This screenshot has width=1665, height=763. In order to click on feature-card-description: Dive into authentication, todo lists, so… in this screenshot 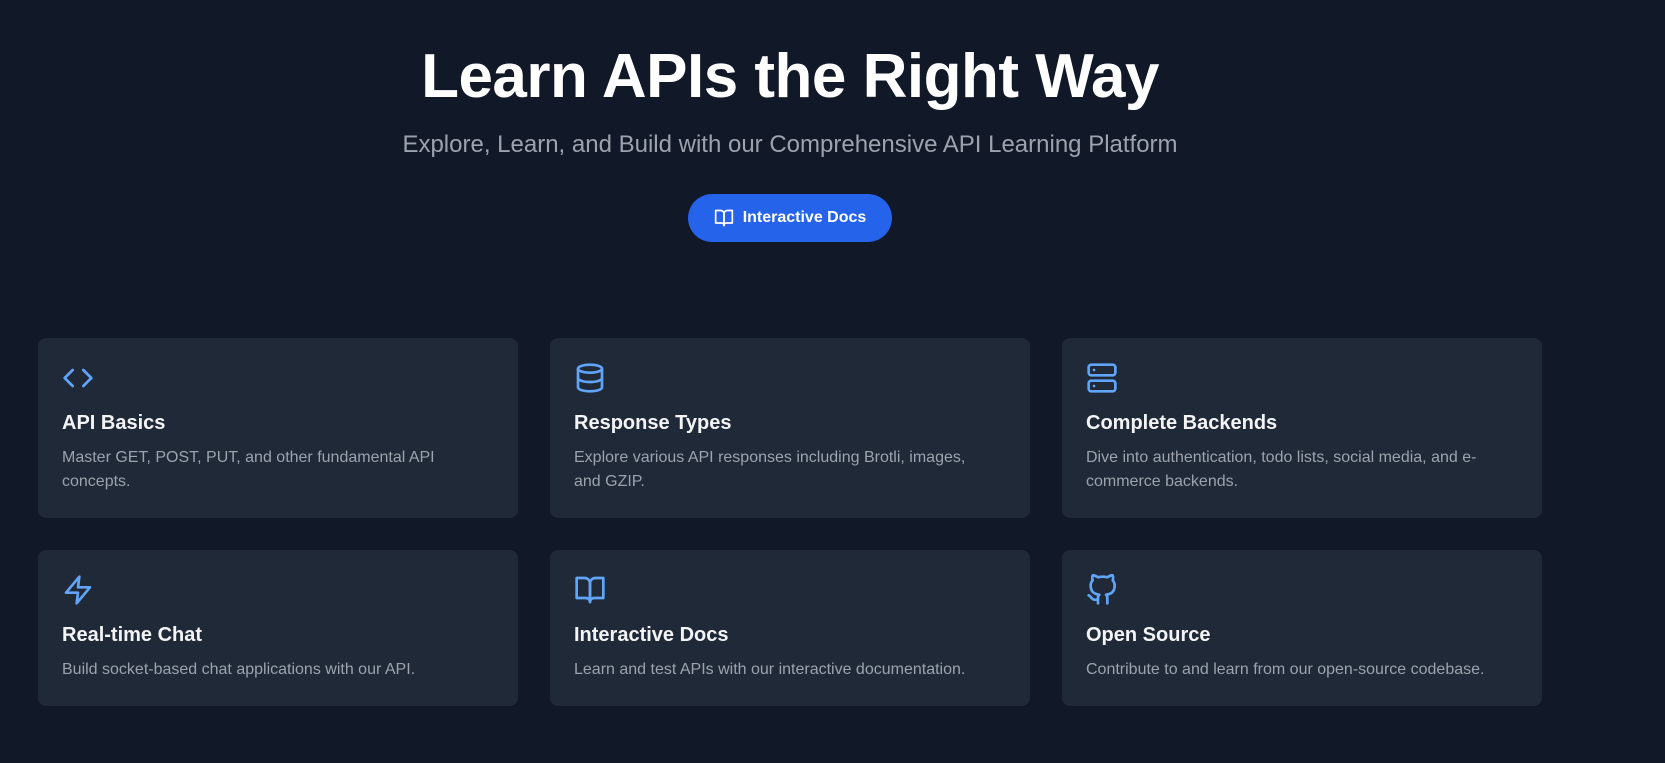, I will do `click(1281, 469)`.